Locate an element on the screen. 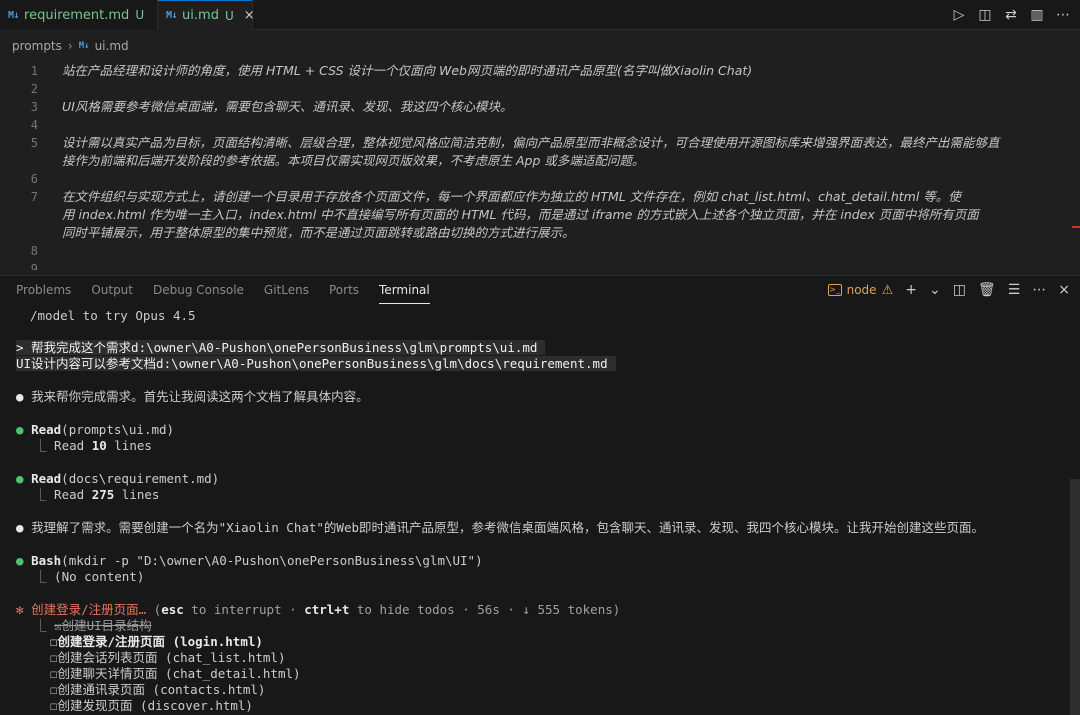  chevron-down-icon: ⌄ is located at coordinates (935, 290).